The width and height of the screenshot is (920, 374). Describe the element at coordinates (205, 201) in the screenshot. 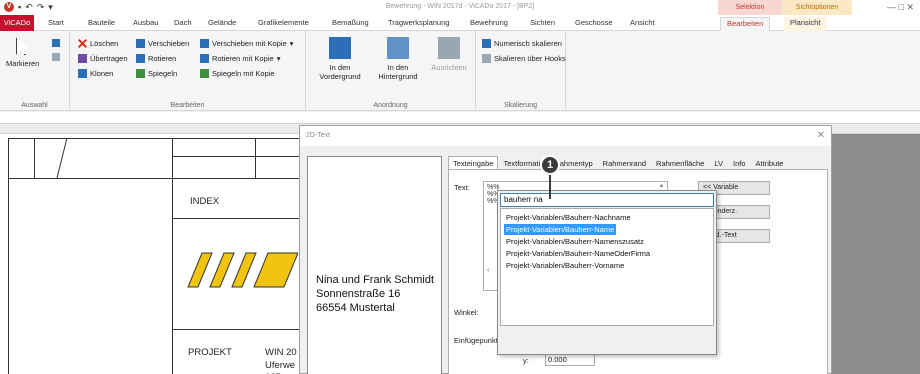

I see `index-label: INDEX` at that location.